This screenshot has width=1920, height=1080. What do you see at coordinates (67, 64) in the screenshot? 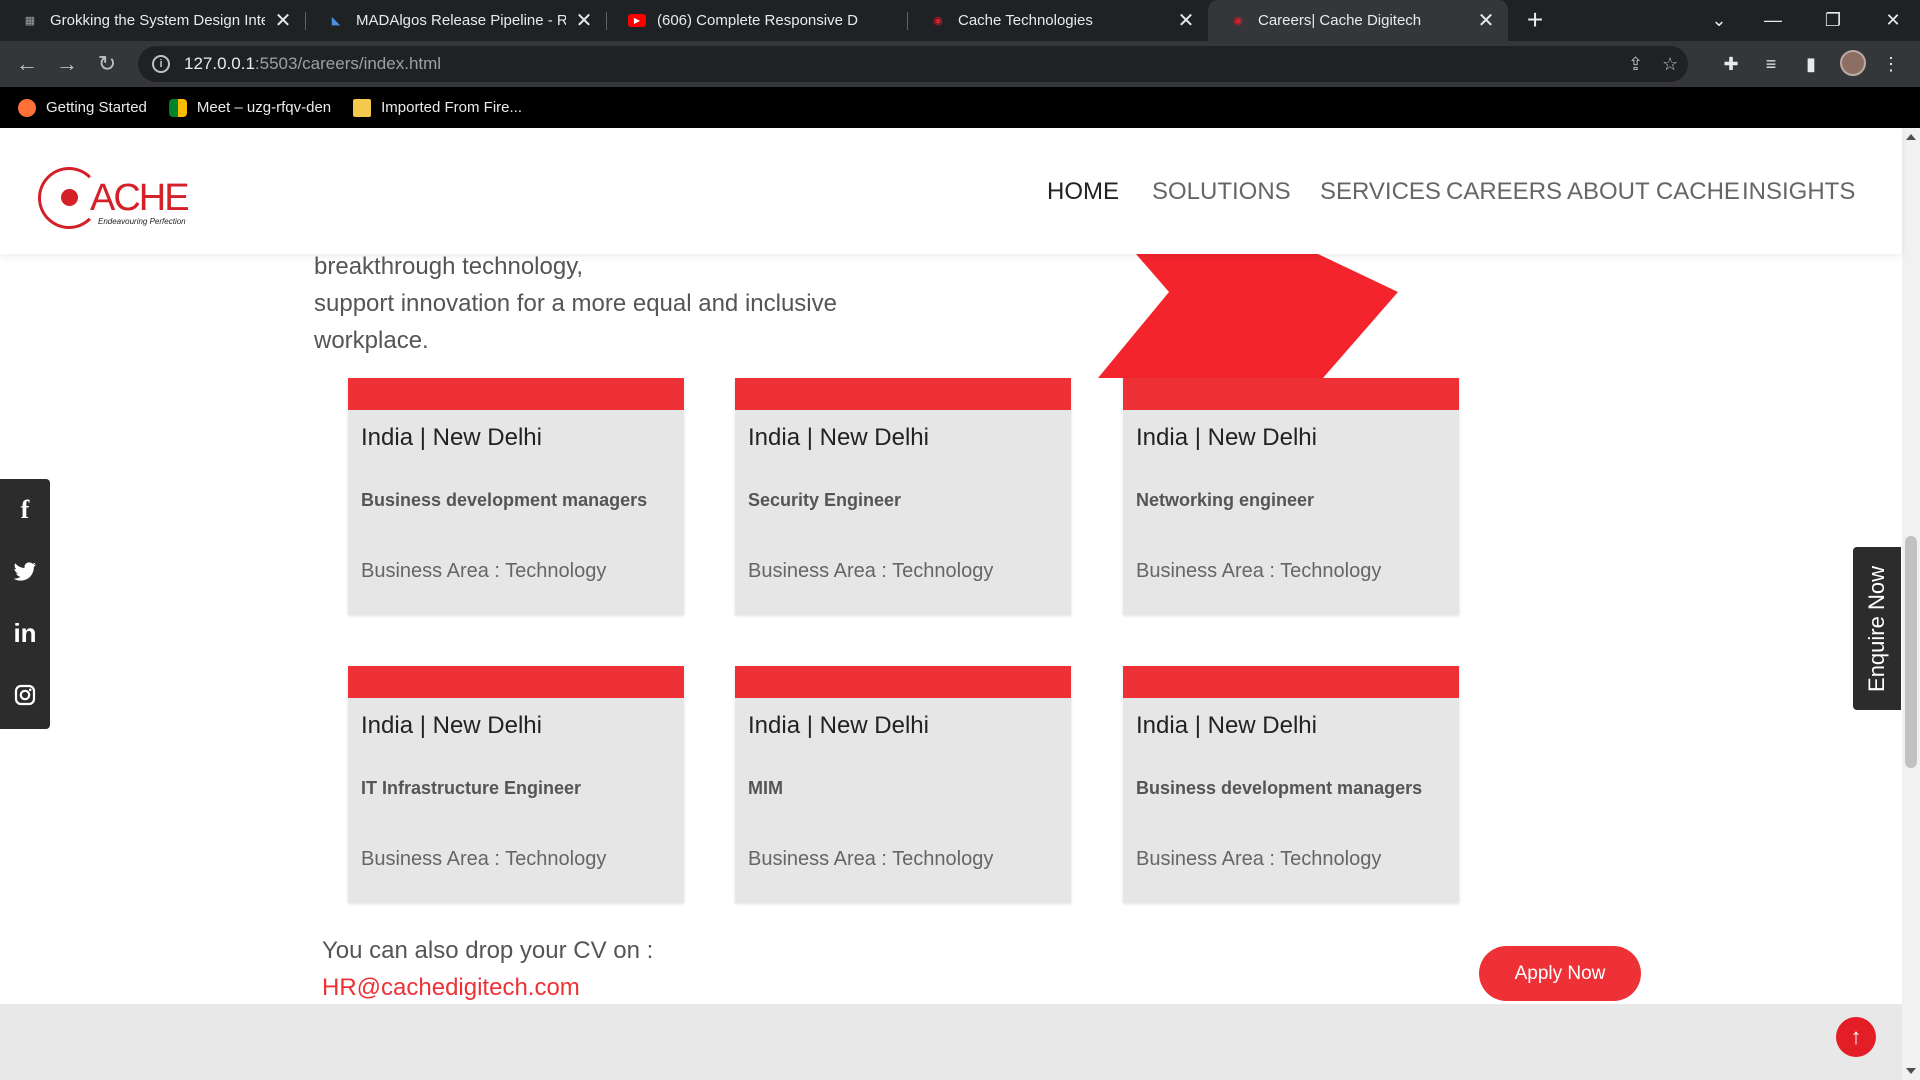
I see `forward-arrow-icon: →` at bounding box center [67, 64].